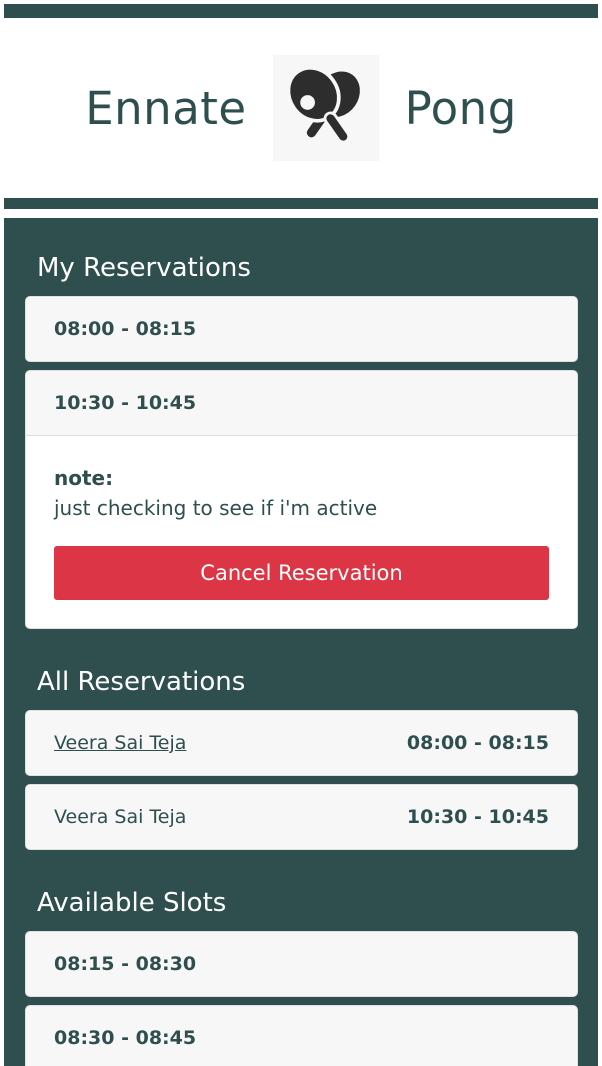 Image resolution: width=602 pixels, height=1066 pixels. What do you see at coordinates (301, 213) in the screenshot?
I see `header-divider-gap` at bounding box center [301, 213].